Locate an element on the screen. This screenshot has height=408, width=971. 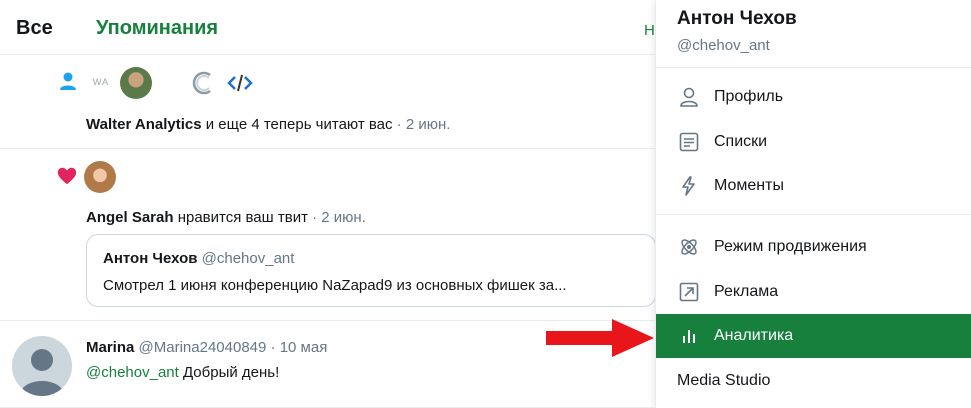
mention-link: @chehov_ant is located at coordinates (132, 372).